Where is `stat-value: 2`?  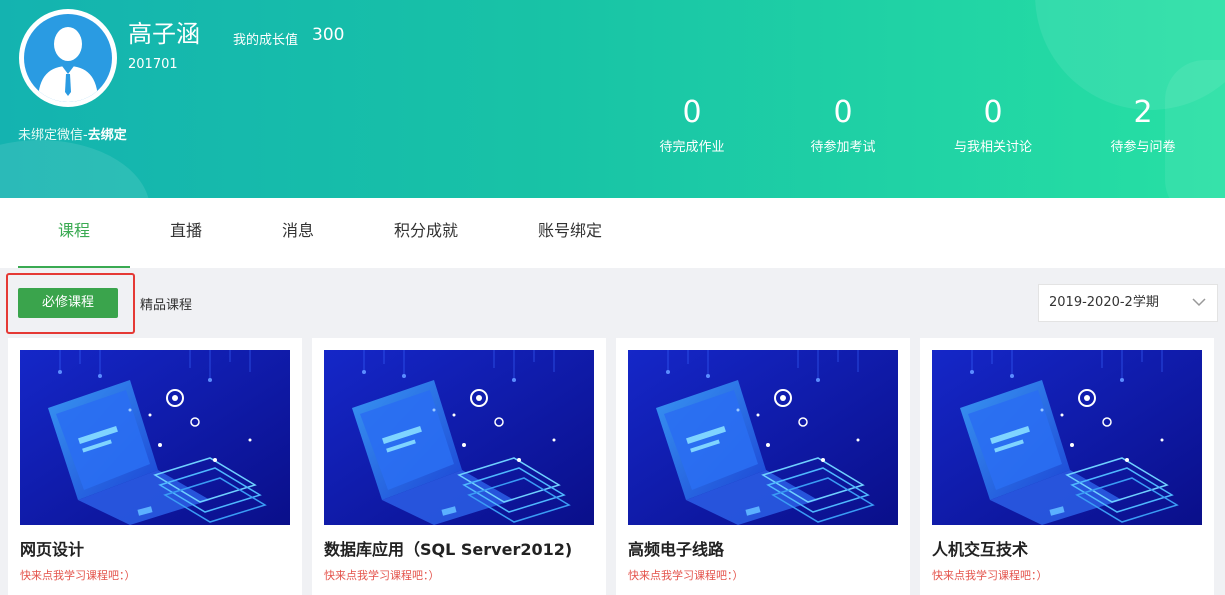
stat-value: 2 is located at coordinates (1143, 112).